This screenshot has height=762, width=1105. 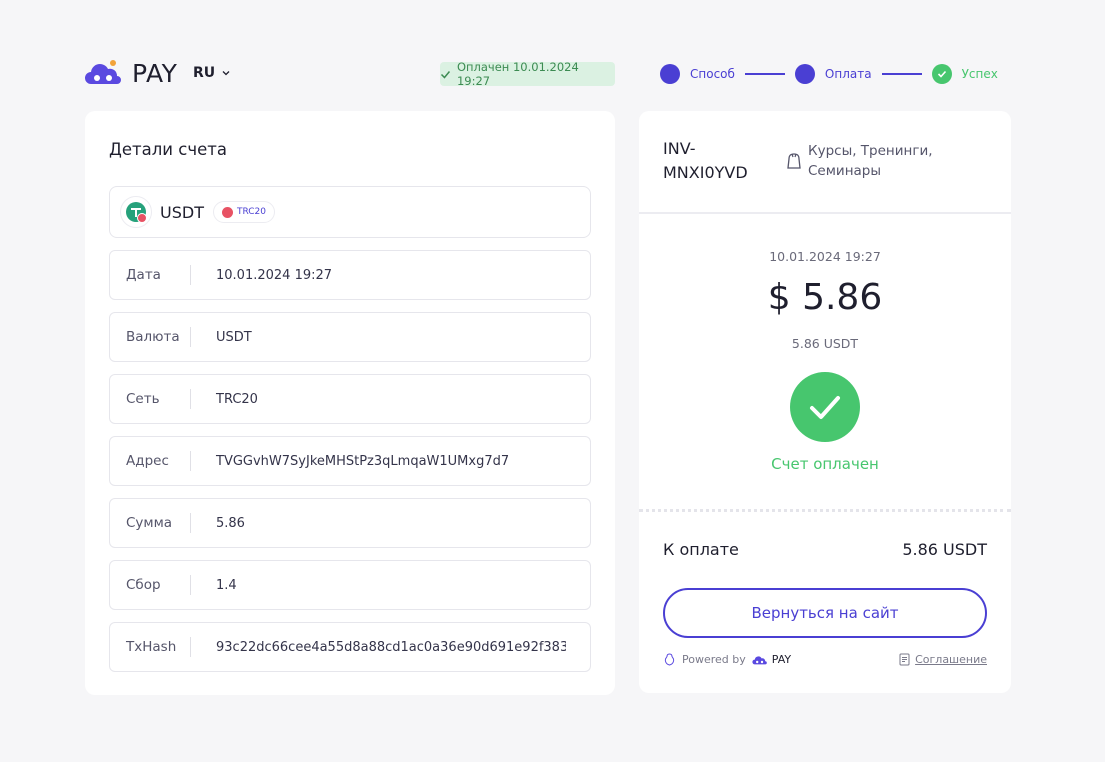 What do you see at coordinates (227, 212) in the screenshot?
I see `tron-icon` at bounding box center [227, 212].